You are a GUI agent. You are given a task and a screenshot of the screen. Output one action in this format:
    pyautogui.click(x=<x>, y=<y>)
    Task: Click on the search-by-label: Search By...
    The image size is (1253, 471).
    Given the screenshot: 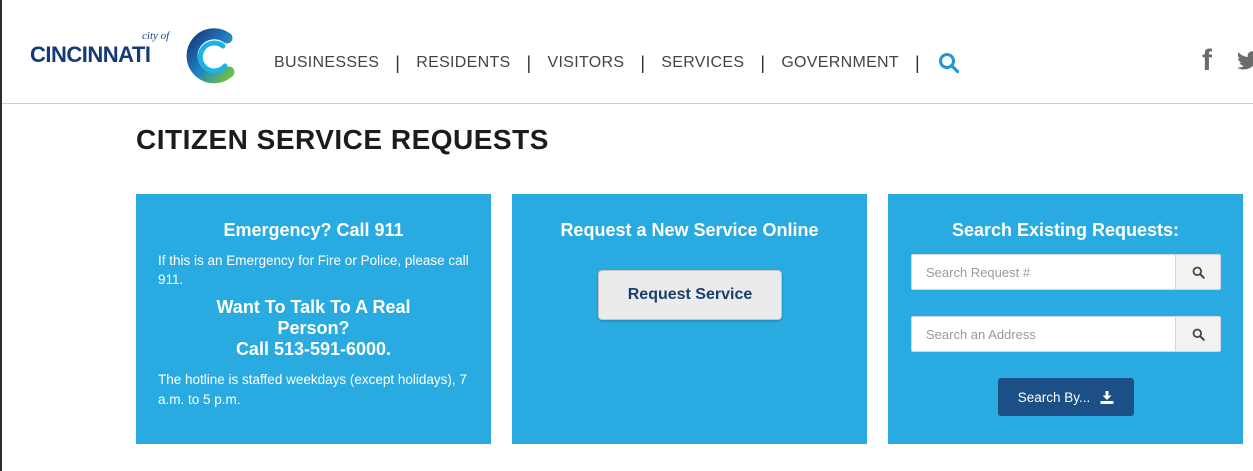 What is the action you would take?
    pyautogui.click(x=1054, y=397)
    